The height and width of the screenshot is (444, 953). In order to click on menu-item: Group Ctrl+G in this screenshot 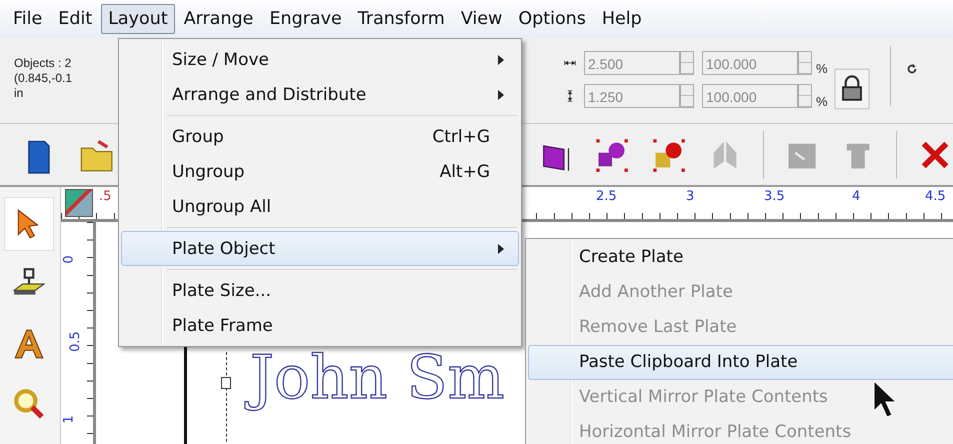, I will do `click(320, 136)`.